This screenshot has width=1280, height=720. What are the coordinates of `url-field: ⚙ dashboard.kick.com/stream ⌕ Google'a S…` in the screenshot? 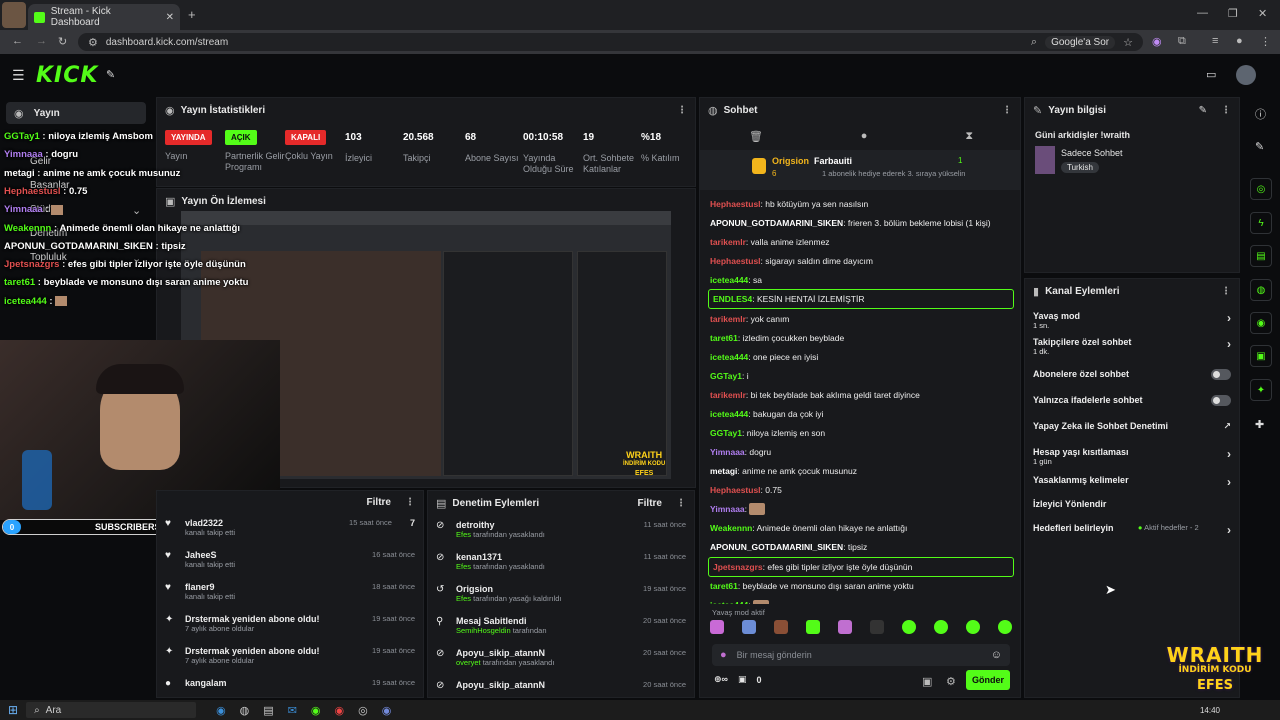 It's located at (610, 42).